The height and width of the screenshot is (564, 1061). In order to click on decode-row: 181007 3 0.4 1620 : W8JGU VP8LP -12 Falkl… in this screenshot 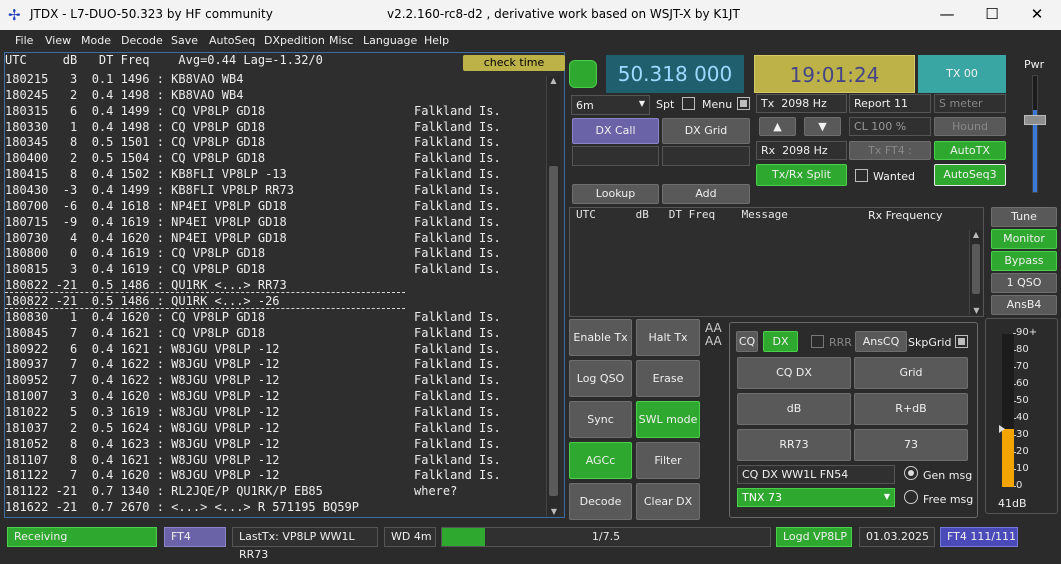, I will do `click(275, 397)`.